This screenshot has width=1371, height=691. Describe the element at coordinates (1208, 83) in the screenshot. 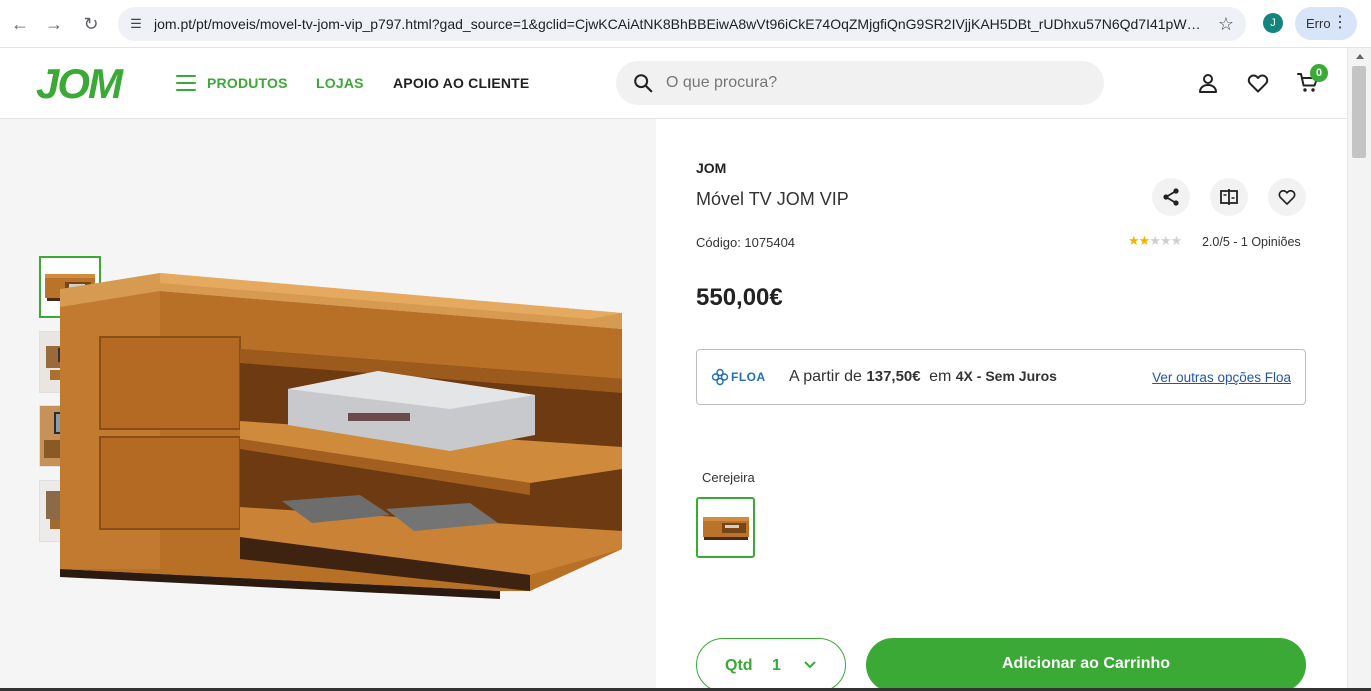

I see `account-icon` at that location.